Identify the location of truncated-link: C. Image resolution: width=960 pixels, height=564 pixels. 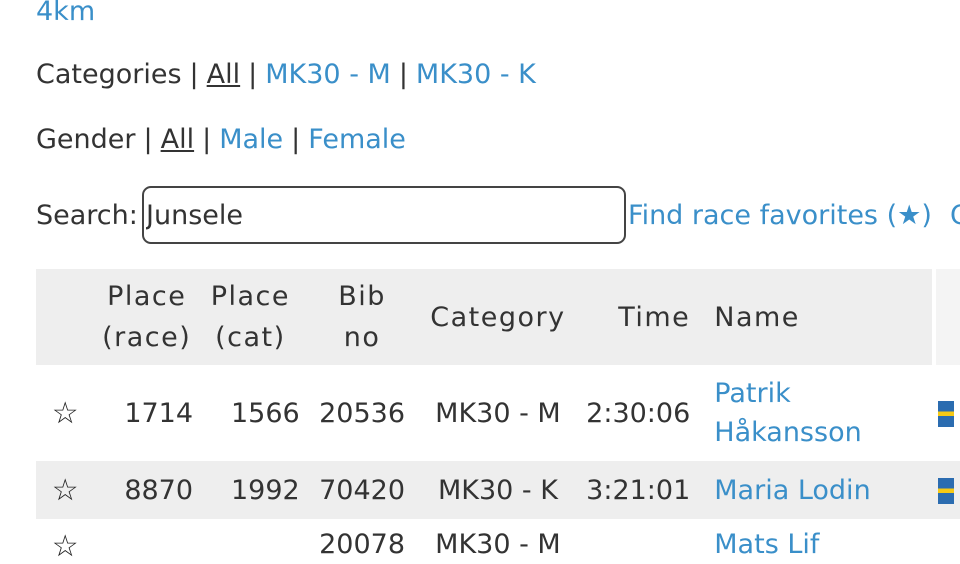
(955, 215).